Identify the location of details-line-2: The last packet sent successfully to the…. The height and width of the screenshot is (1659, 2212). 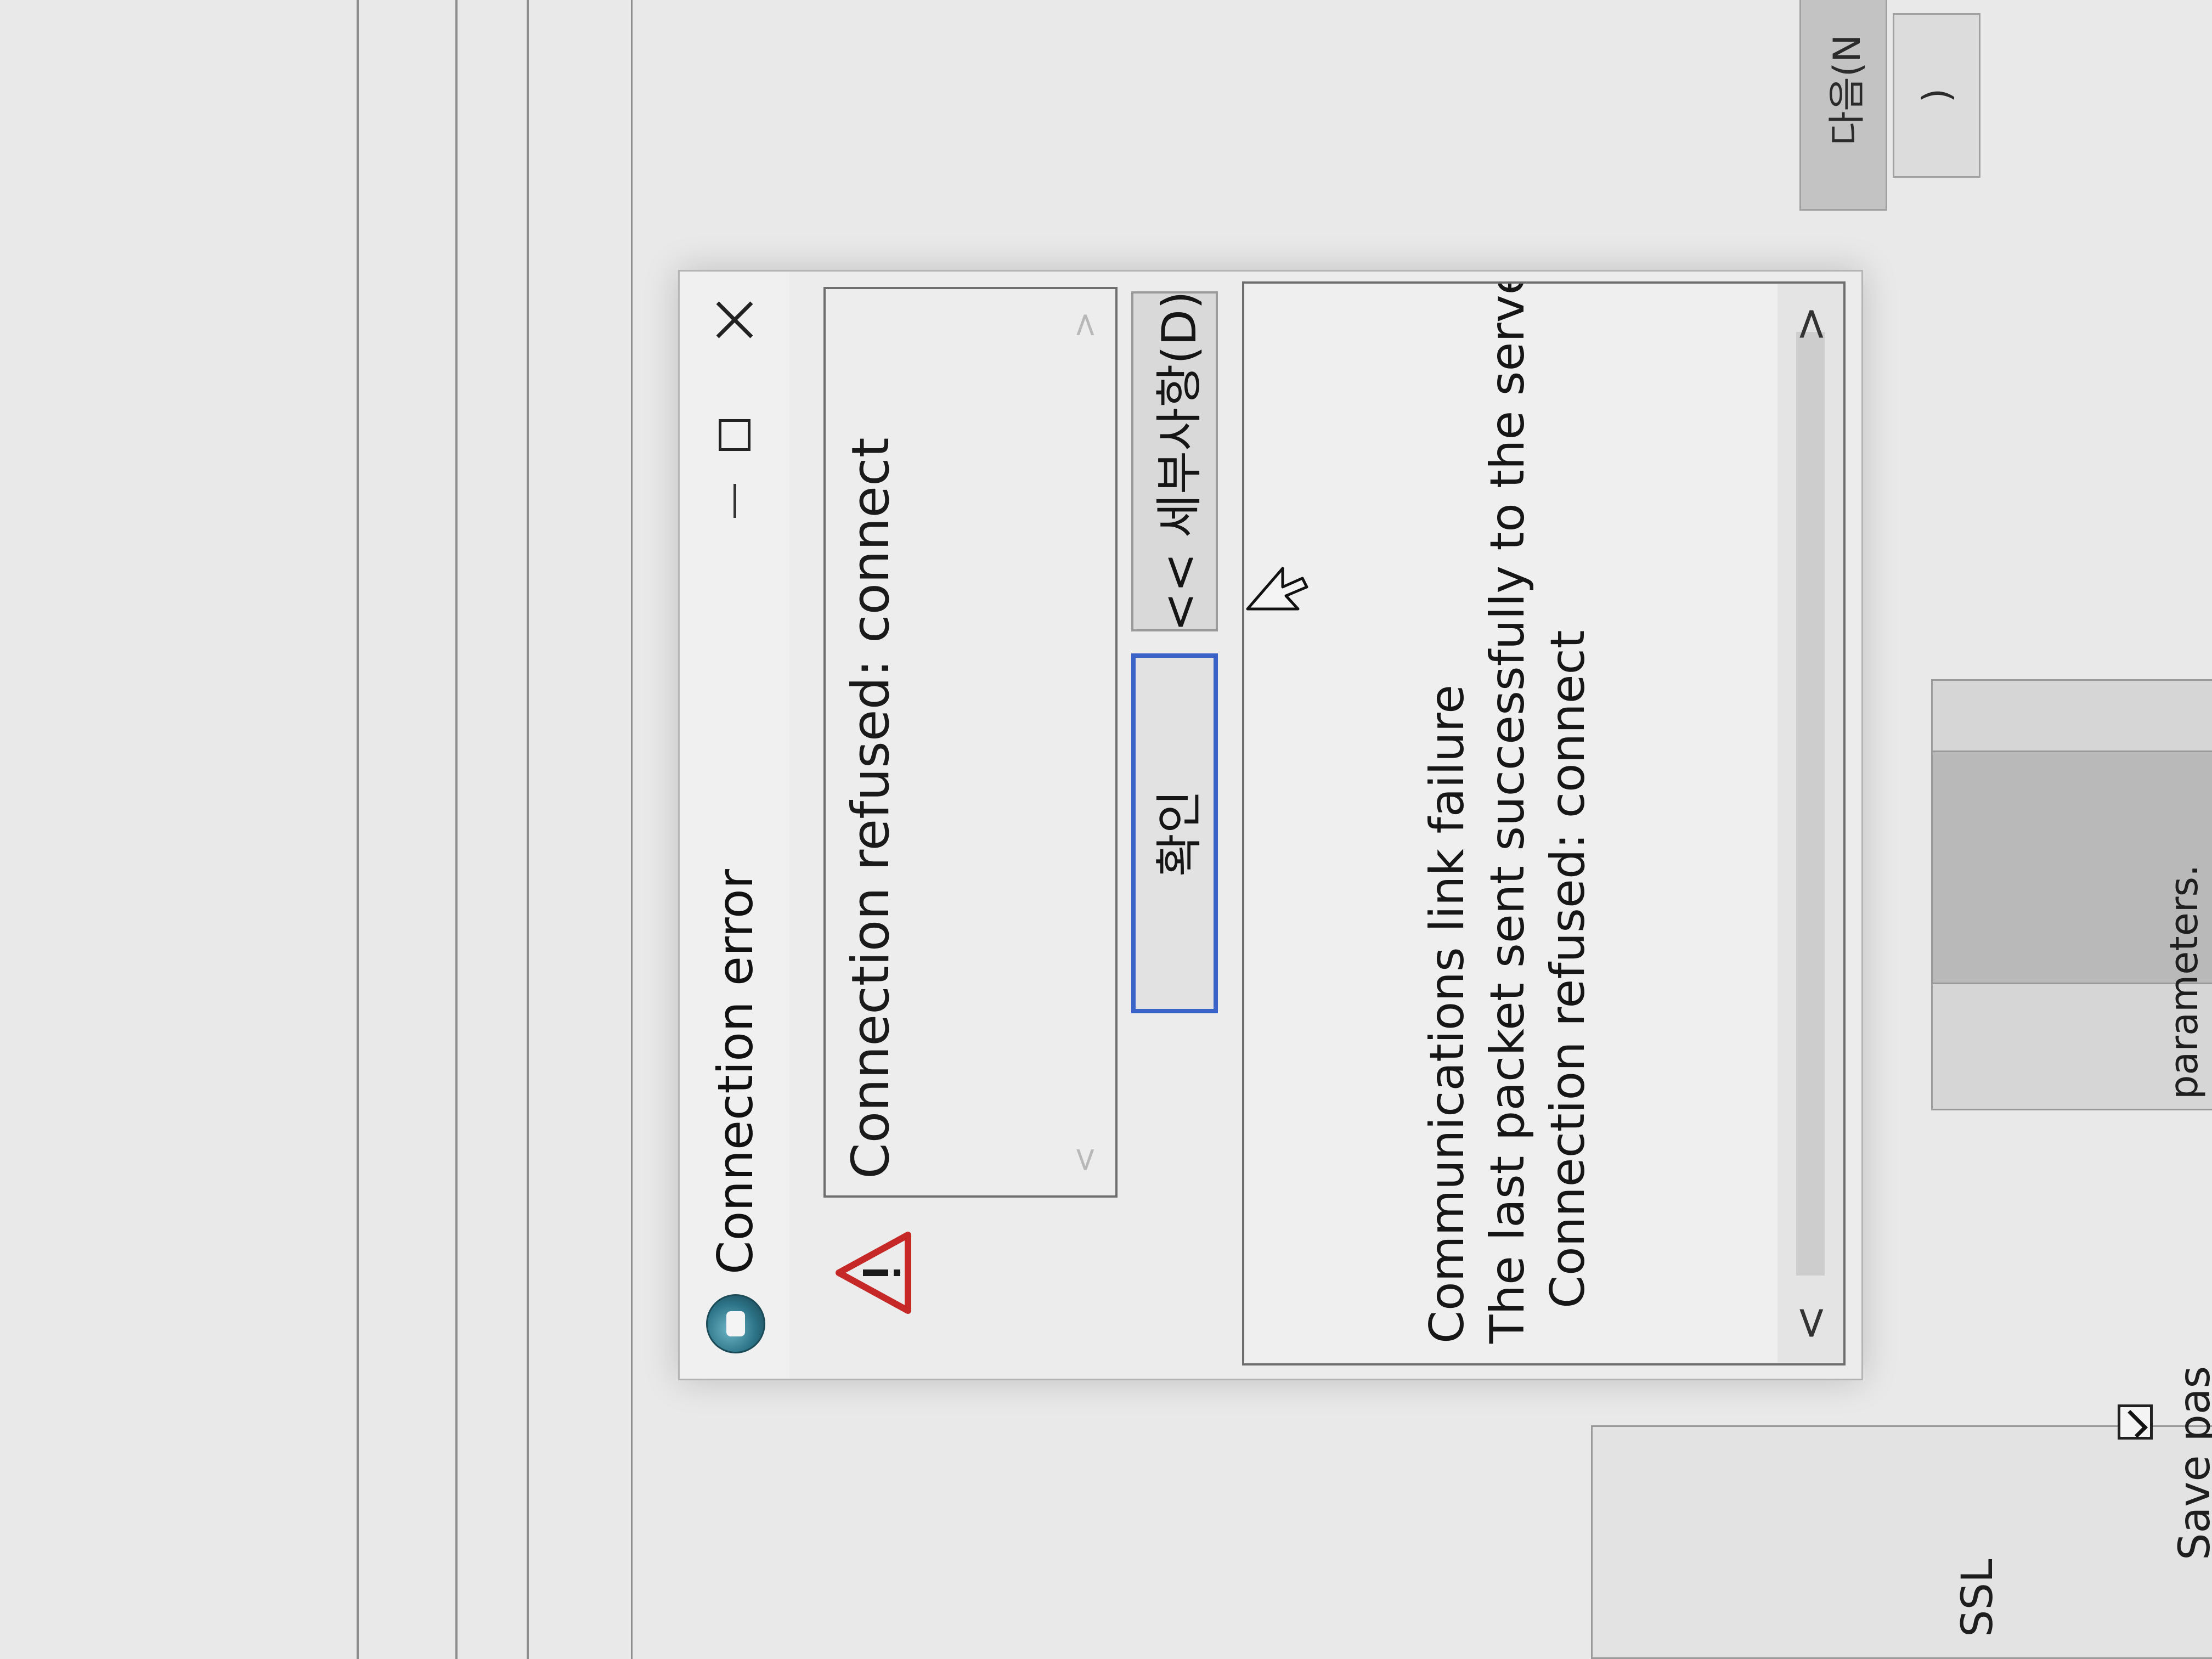
(1507, 813).